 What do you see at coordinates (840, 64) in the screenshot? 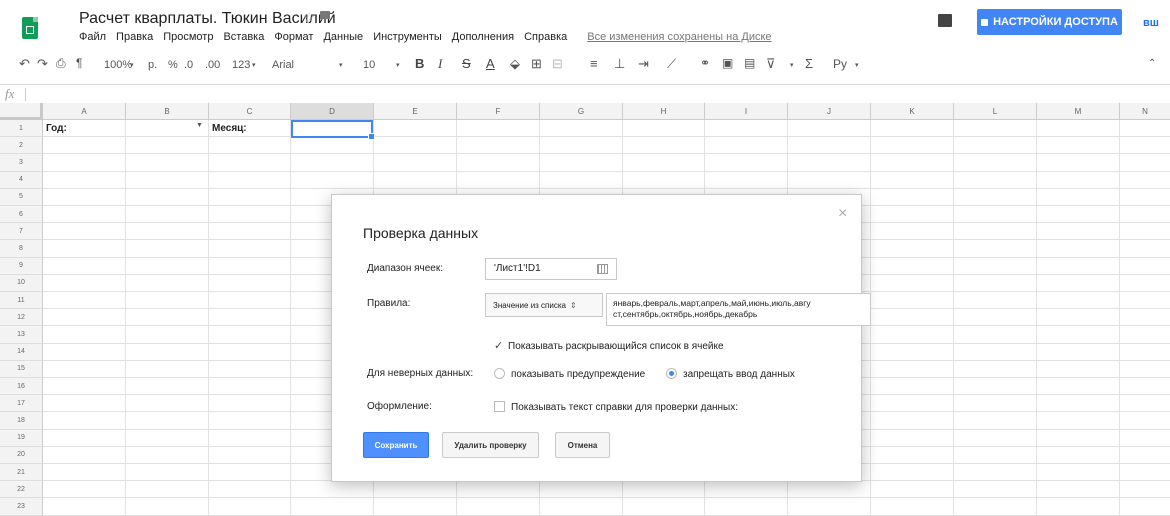
I see `input-tools-button: Ру` at bounding box center [840, 64].